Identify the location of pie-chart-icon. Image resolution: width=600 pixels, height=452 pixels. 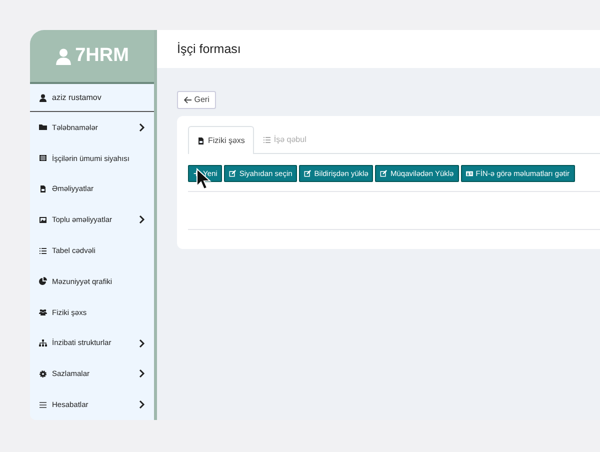
(43, 281).